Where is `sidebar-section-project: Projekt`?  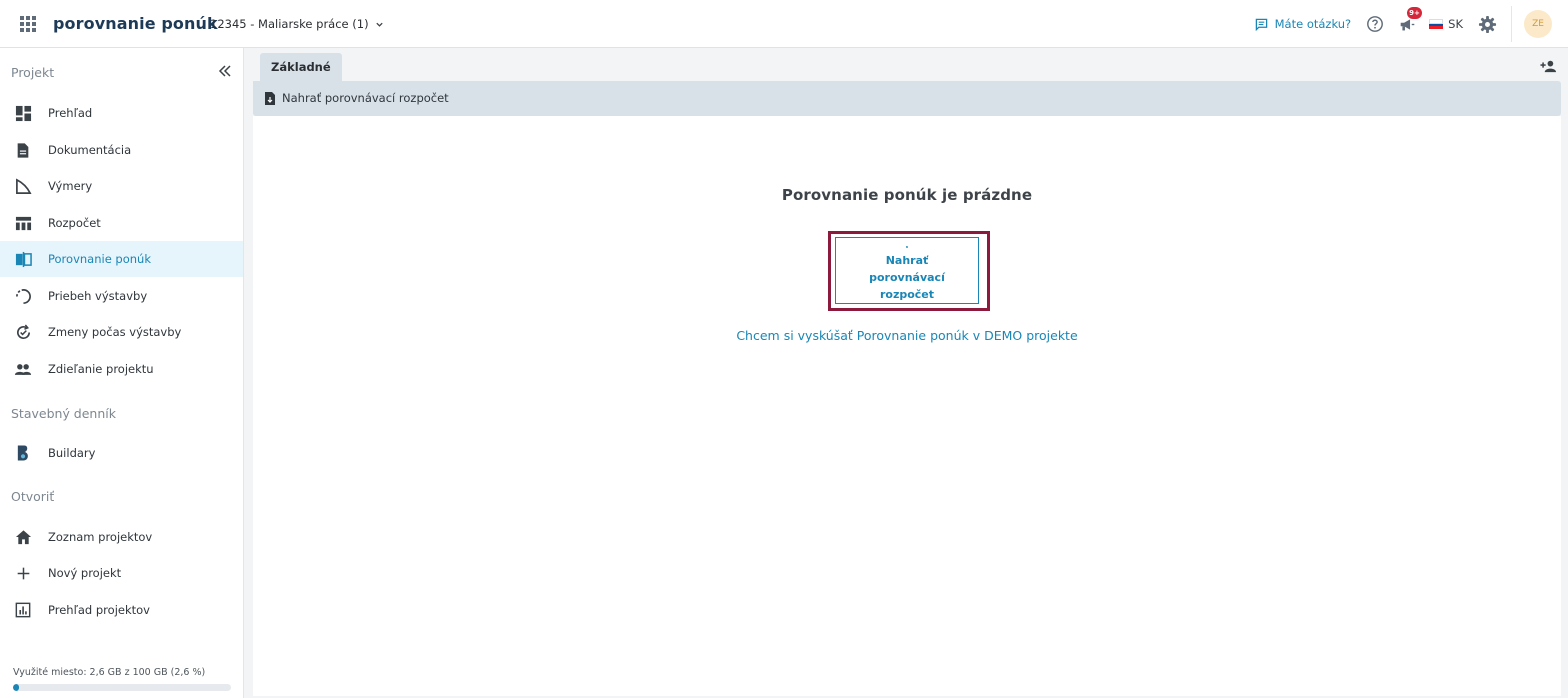 sidebar-section-project: Projekt is located at coordinates (33, 72).